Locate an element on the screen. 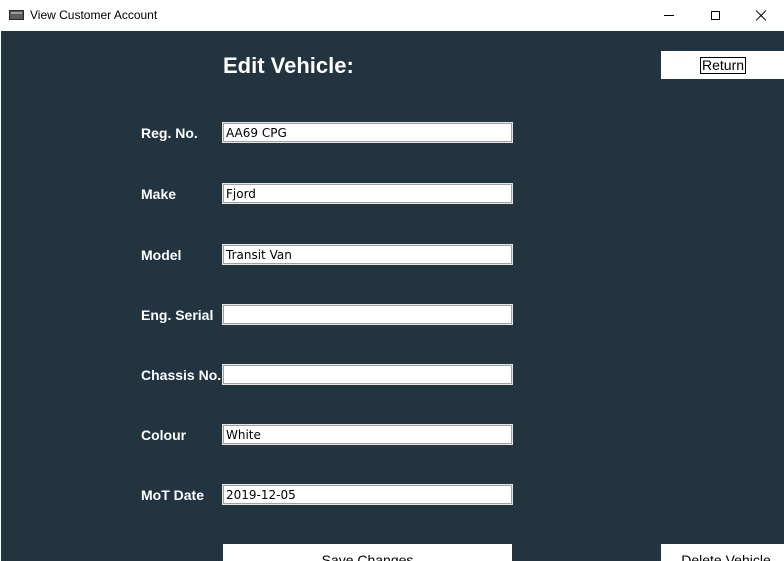  make-field is located at coordinates (367, 193).